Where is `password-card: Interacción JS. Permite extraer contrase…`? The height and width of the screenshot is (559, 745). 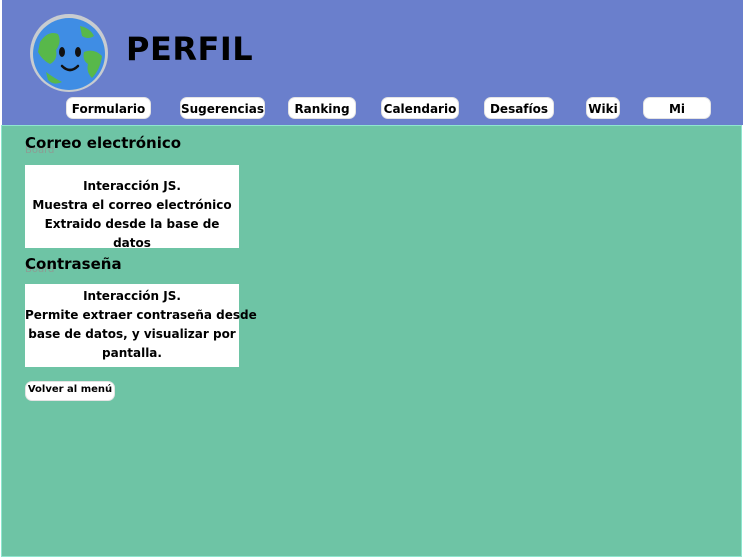
password-card: Interacción JS. Permite extraer contrase… is located at coordinates (141, 325).